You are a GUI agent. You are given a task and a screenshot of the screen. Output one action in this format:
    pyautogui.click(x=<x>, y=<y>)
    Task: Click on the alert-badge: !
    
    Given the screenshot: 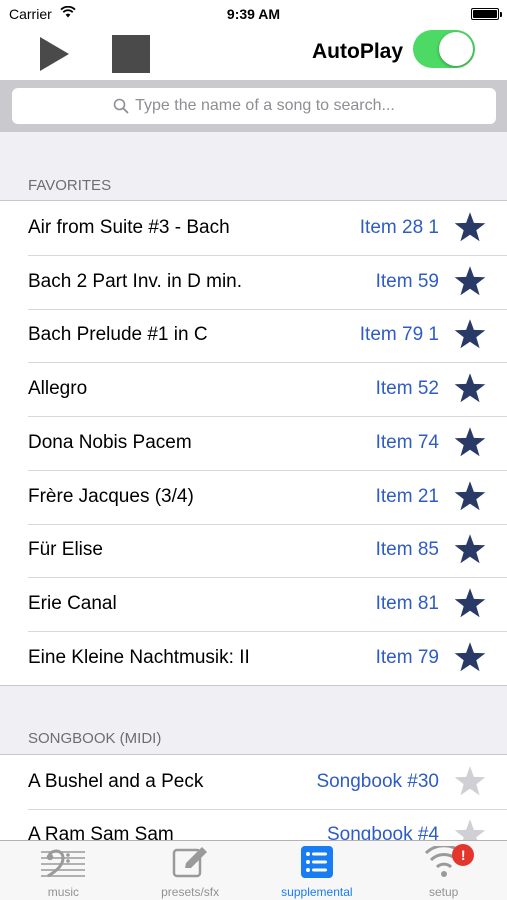 What is the action you would take?
    pyautogui.click(x=463, y=855)
    